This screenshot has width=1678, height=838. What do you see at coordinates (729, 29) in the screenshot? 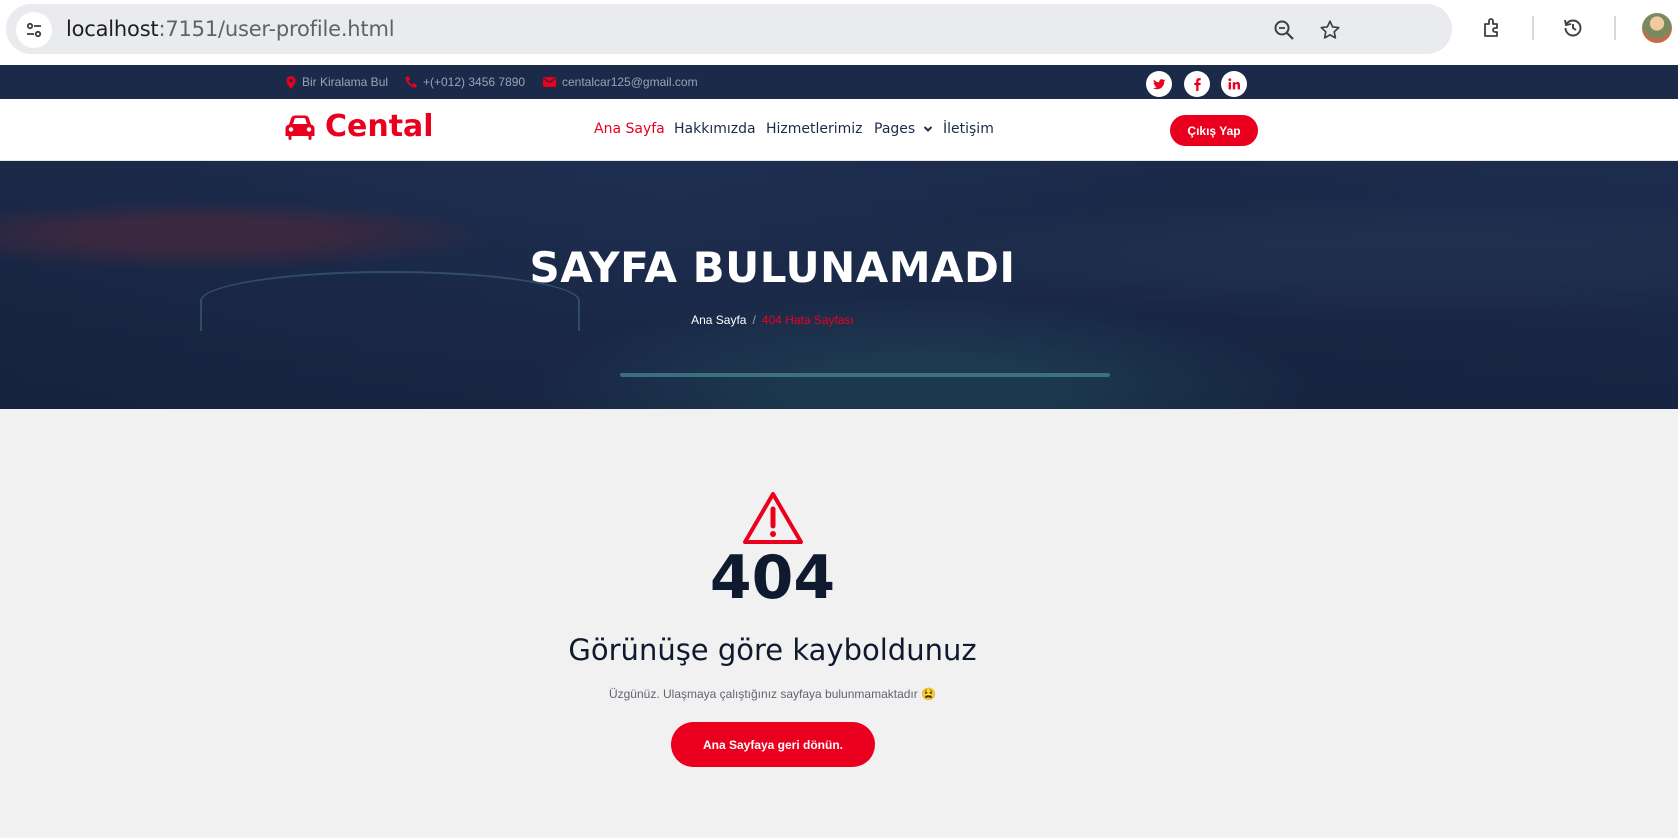
I see `address-bar: localhost:7151/user-profile.html` at bounding box center [729, 29].